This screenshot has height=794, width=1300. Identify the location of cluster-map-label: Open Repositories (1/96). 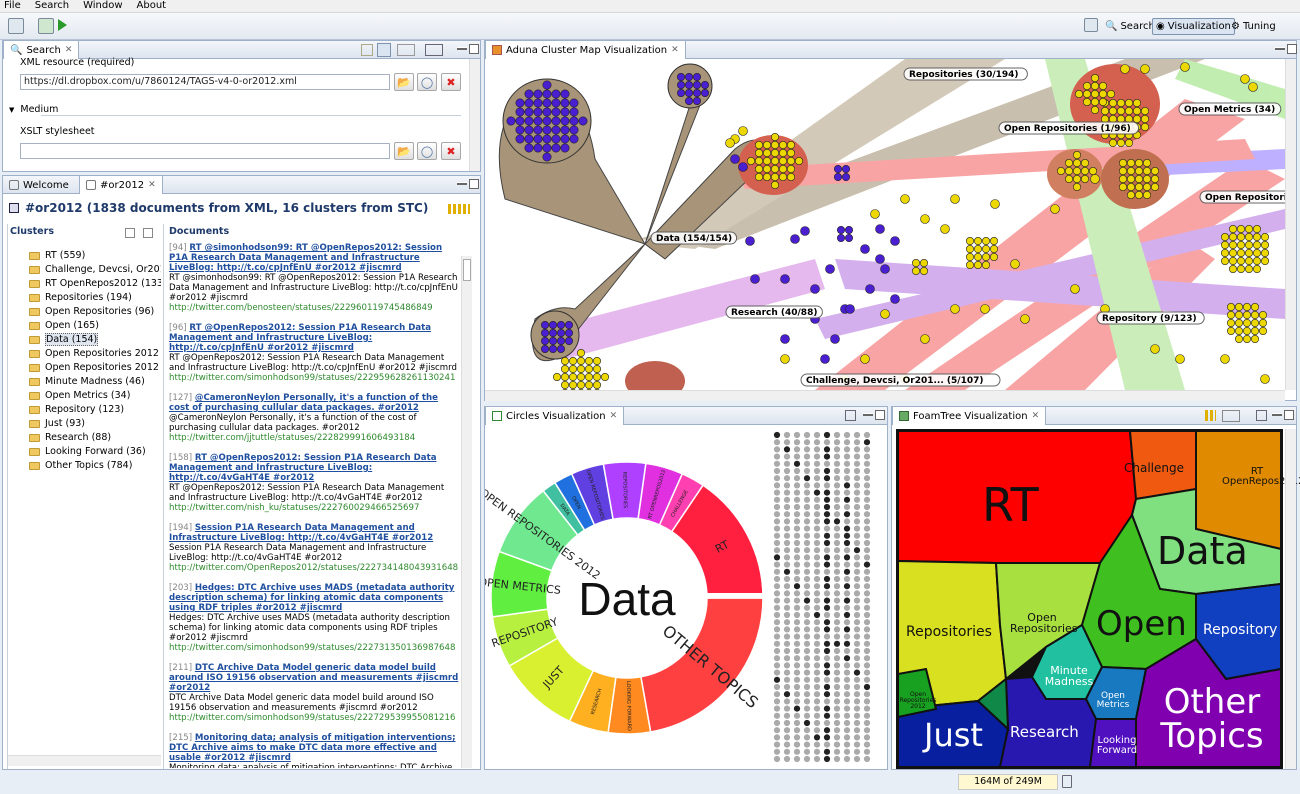
(1069, 128).